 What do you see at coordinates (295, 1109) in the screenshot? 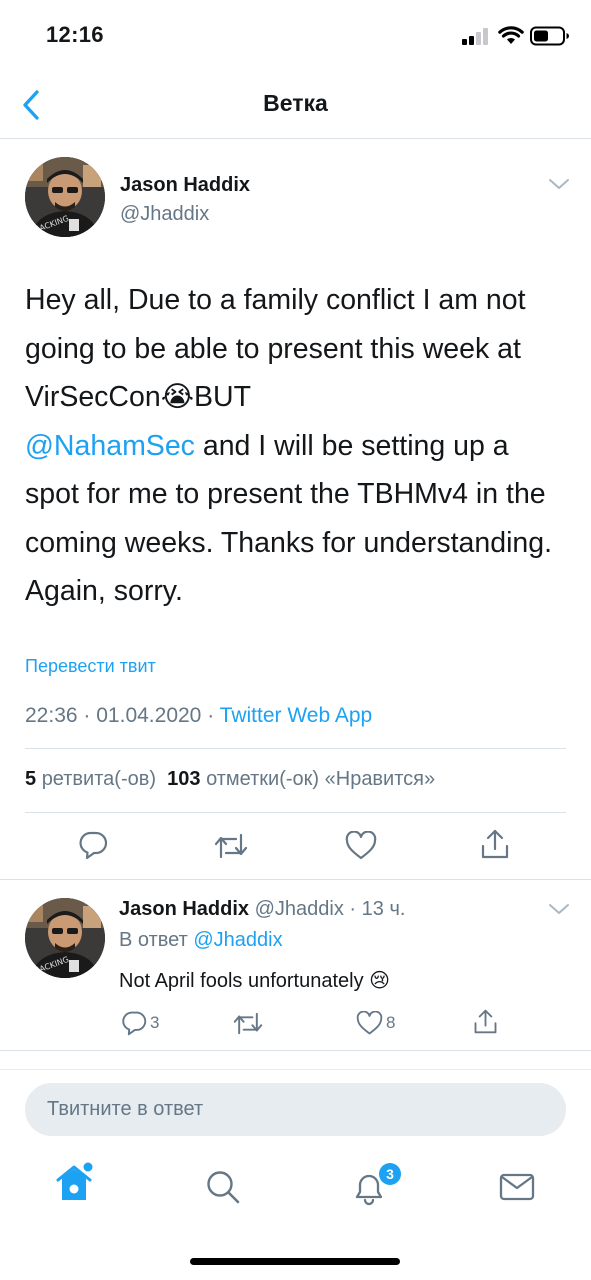
I see `reply-compose-field: Твитните в ответ` at bounding box center [295, 1109].